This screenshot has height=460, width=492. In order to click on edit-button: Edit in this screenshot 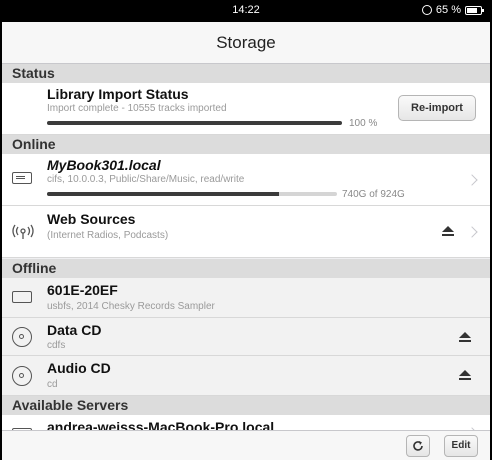, I will do `click(461, 446)`.